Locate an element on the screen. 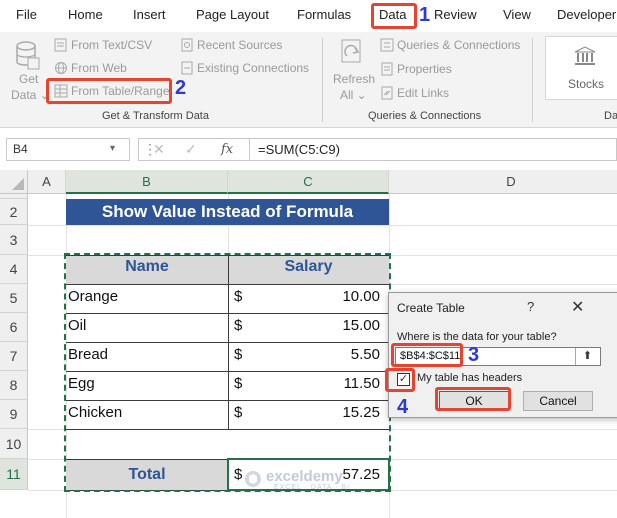  stocks-gallery: Stocks is located at coordinates (581, 68).